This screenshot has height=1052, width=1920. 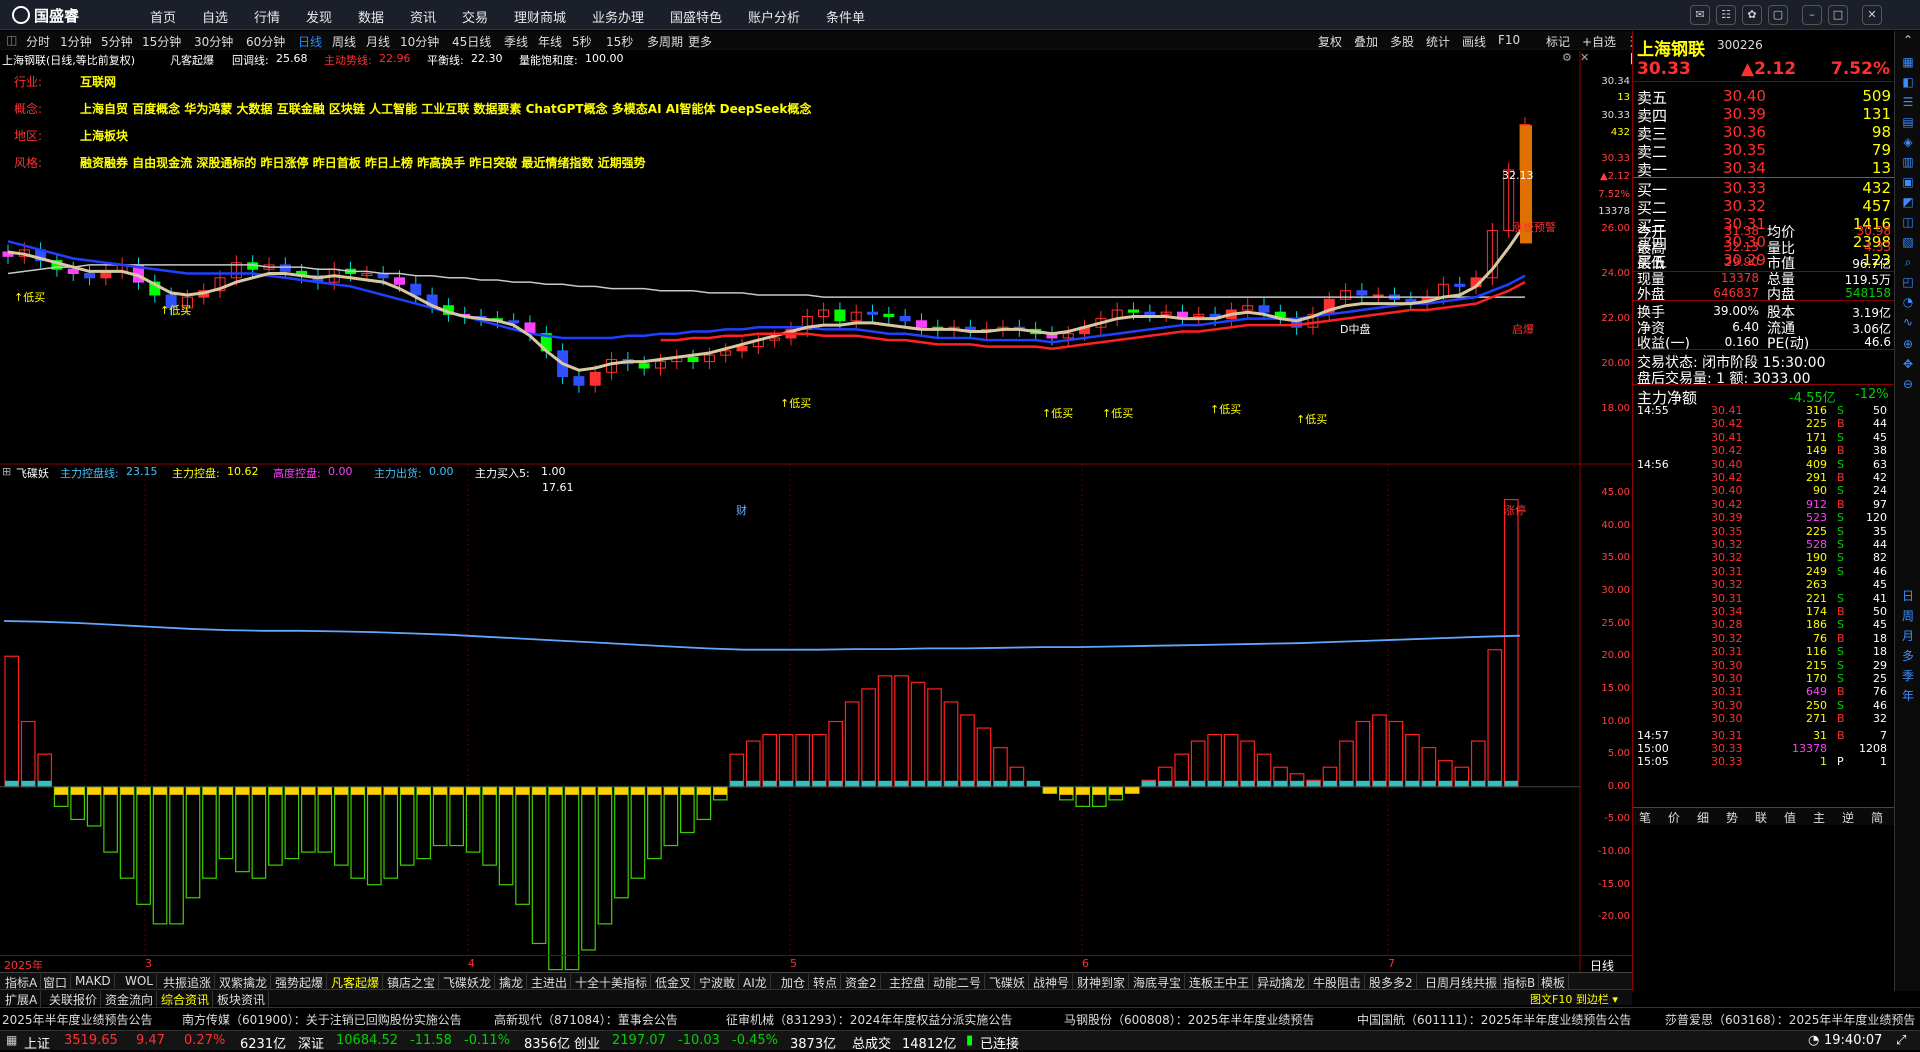 I want to click on period-4: 30分钟, so click(x=213, y=41).